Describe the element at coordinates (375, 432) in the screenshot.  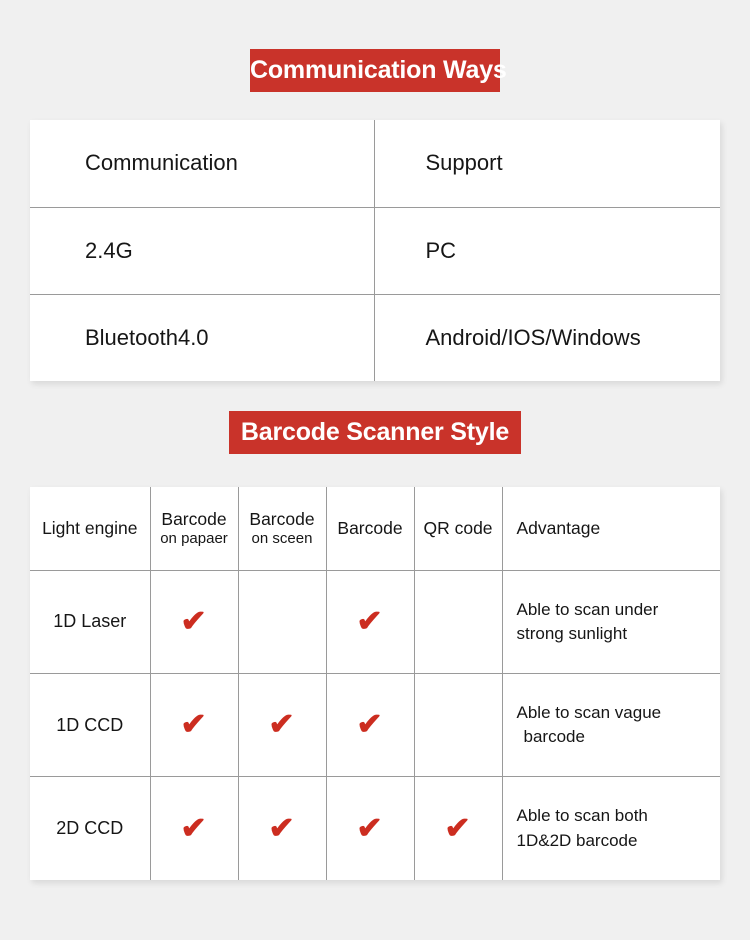
I see `section-banner-barcode-scanner-style: Barcode Scanner Style` at that location.